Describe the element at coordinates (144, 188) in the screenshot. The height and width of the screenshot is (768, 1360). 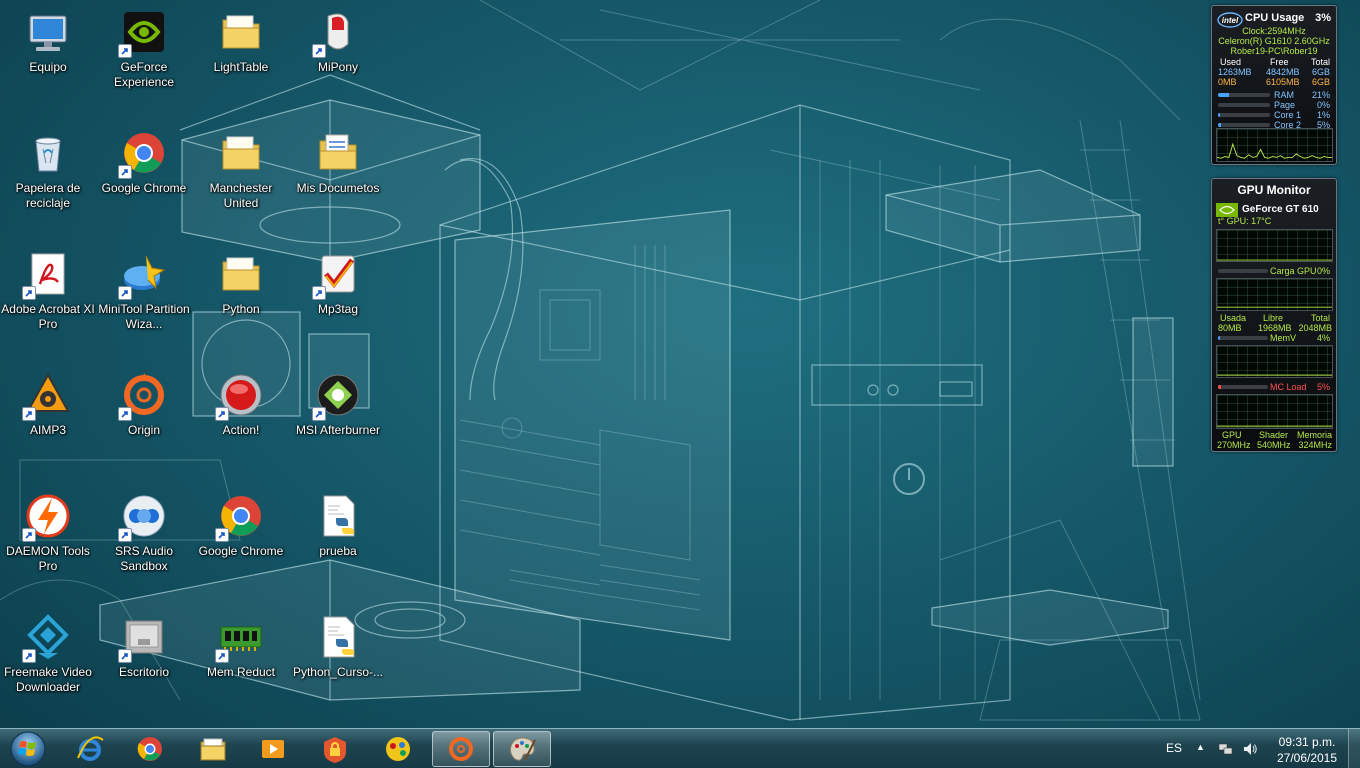
I see `desktop-icon-label: Google Chrome` at that location.